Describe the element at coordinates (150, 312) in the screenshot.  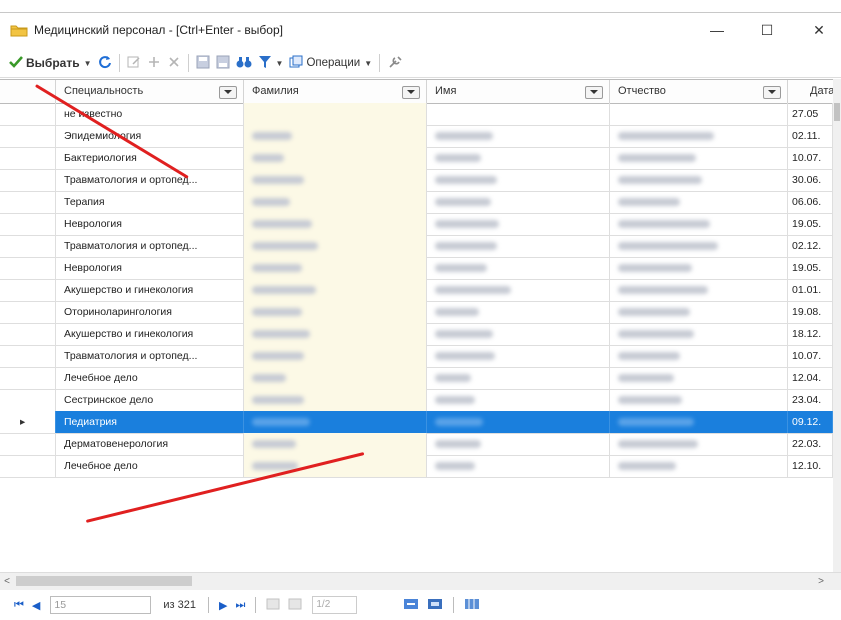
I see `cell-specialty: Оториноларингология` at that location.